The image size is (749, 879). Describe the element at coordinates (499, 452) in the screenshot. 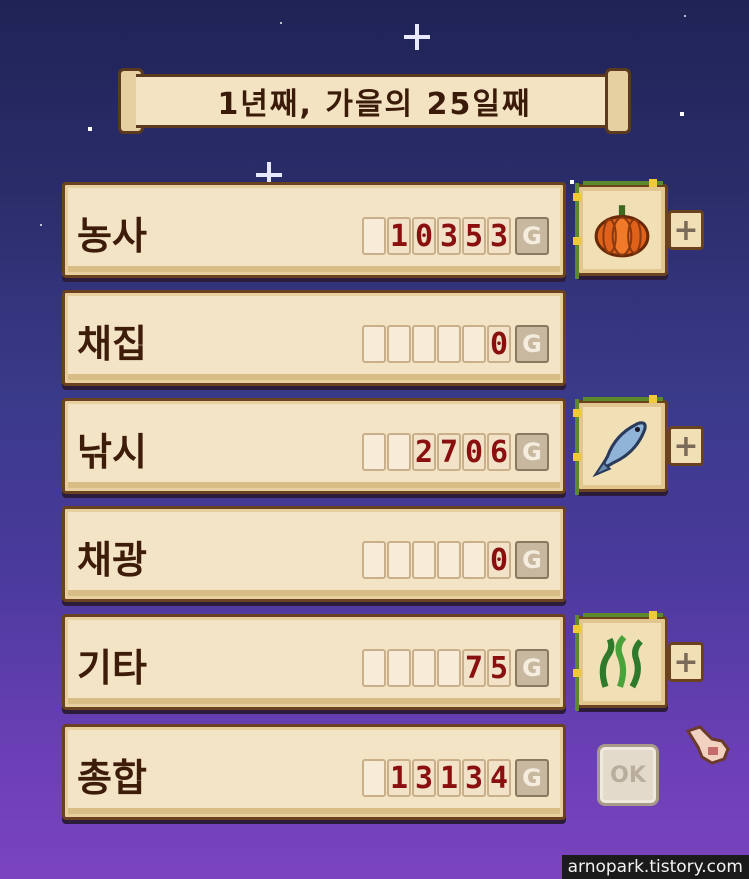

I see `counter-digit: 6` at that location.